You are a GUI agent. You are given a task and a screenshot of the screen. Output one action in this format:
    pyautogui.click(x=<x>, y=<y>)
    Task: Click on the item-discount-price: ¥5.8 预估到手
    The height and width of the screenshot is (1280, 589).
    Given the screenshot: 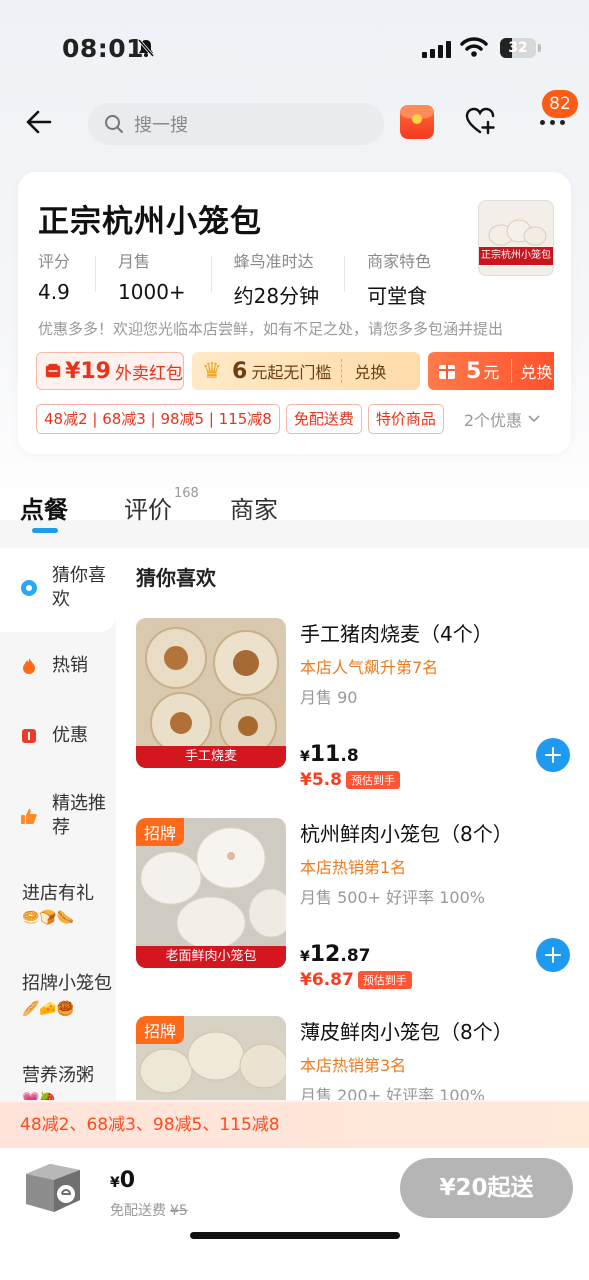 What is the action you would take?
    pyautogui.click(x=350, y=780)
    